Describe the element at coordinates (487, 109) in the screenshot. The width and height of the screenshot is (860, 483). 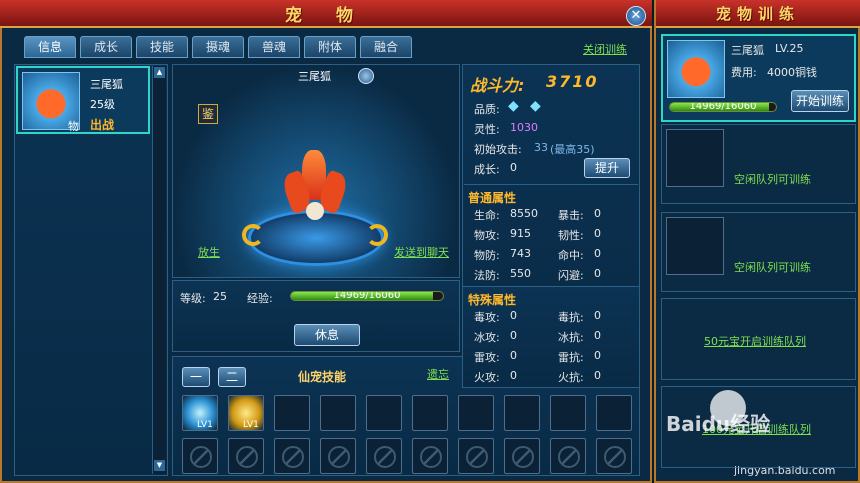
I see `quality-label: 品质:` at that location.